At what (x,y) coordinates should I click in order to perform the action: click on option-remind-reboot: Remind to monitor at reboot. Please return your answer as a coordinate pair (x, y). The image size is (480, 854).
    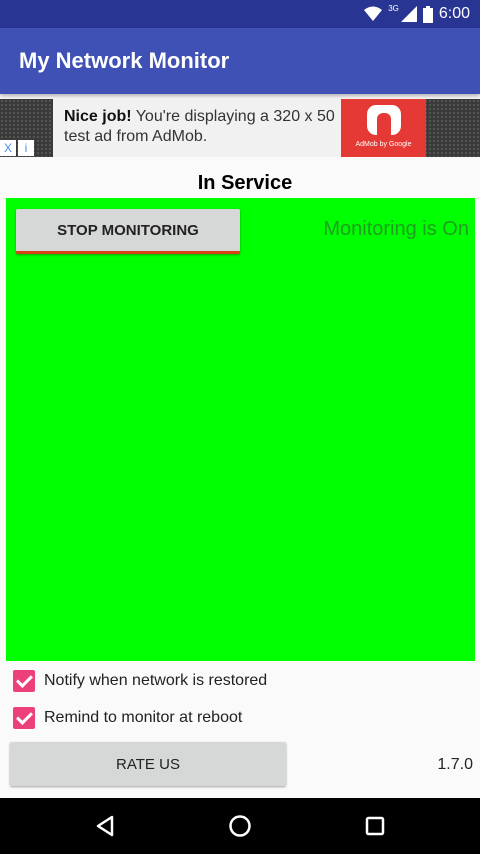
    Looking at the image, I should click on (127, 718).